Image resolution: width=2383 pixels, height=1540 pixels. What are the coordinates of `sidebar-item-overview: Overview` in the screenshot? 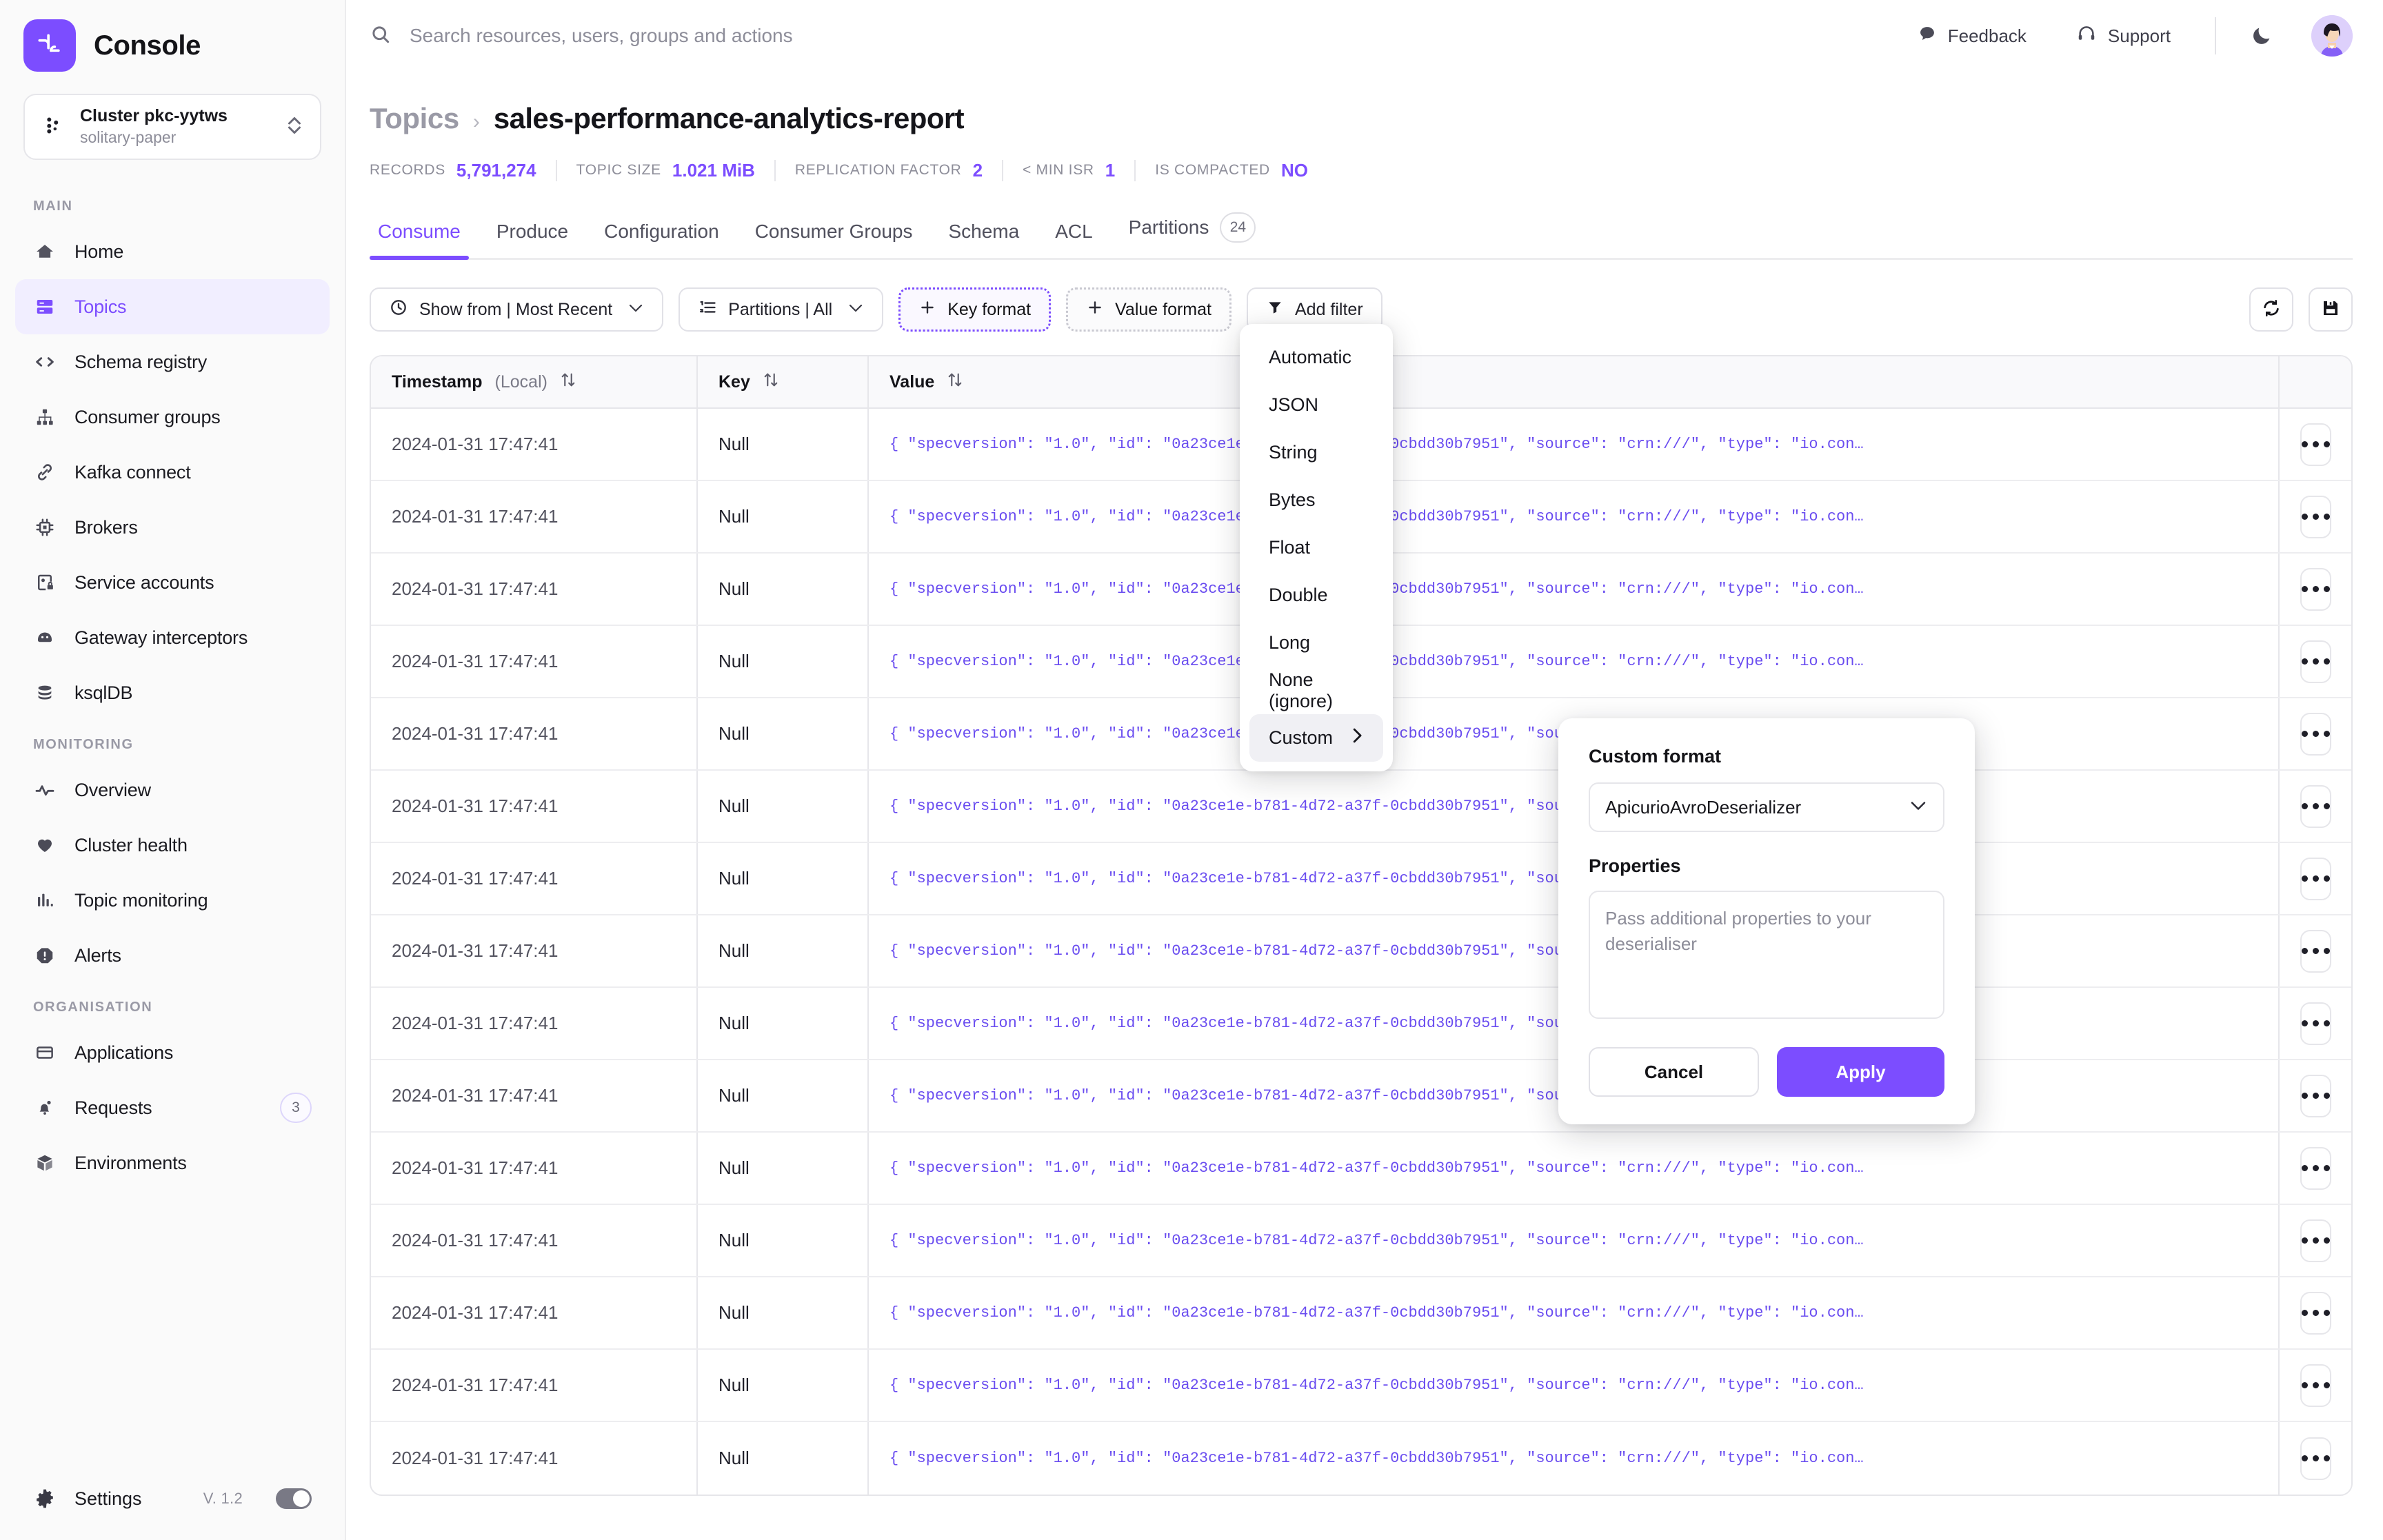 It's located at (172, 790).